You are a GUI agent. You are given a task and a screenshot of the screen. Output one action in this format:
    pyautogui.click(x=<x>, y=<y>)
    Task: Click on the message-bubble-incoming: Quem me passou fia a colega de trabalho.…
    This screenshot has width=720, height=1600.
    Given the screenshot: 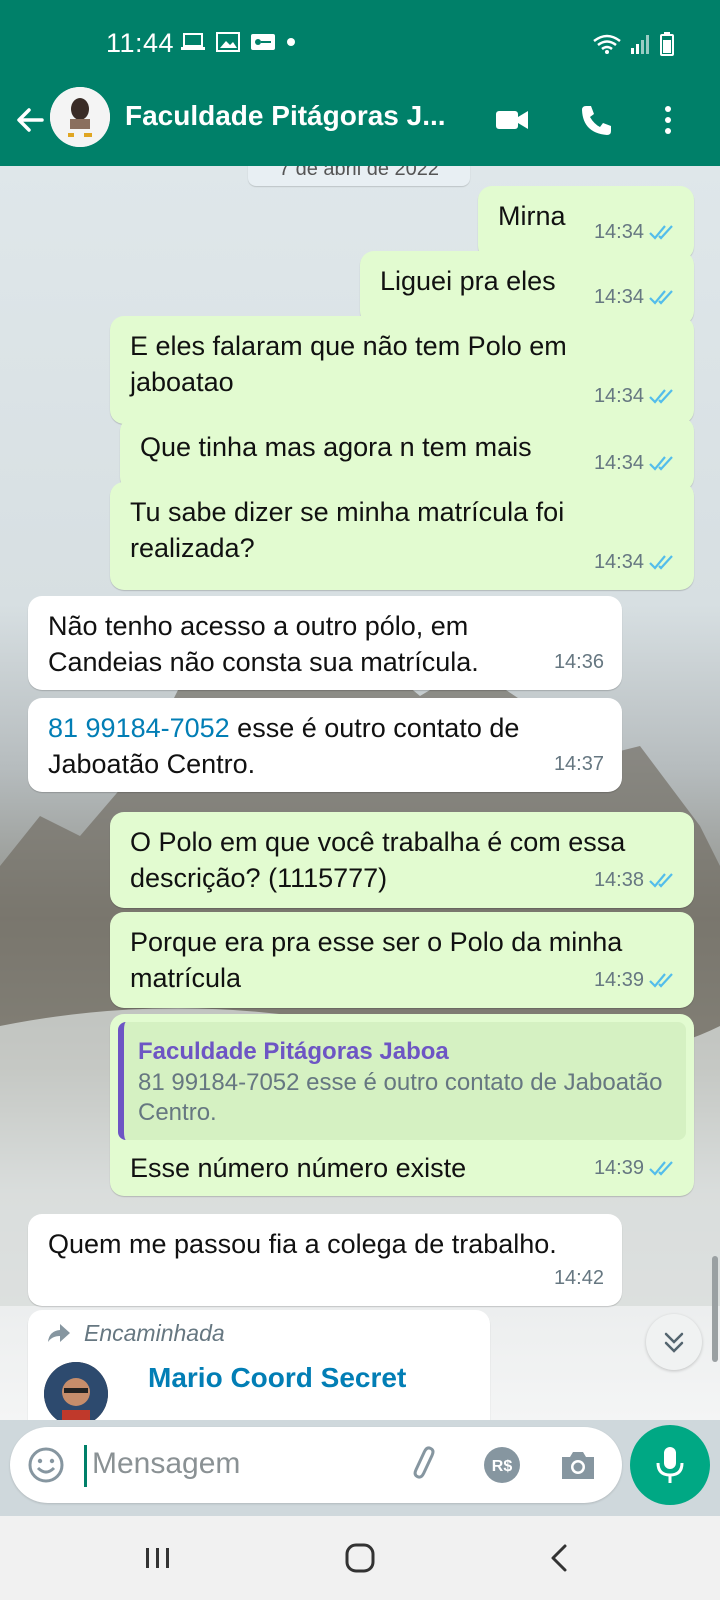 What is the action you would take?
    pyautogui.click(x=325, y=1260)
    